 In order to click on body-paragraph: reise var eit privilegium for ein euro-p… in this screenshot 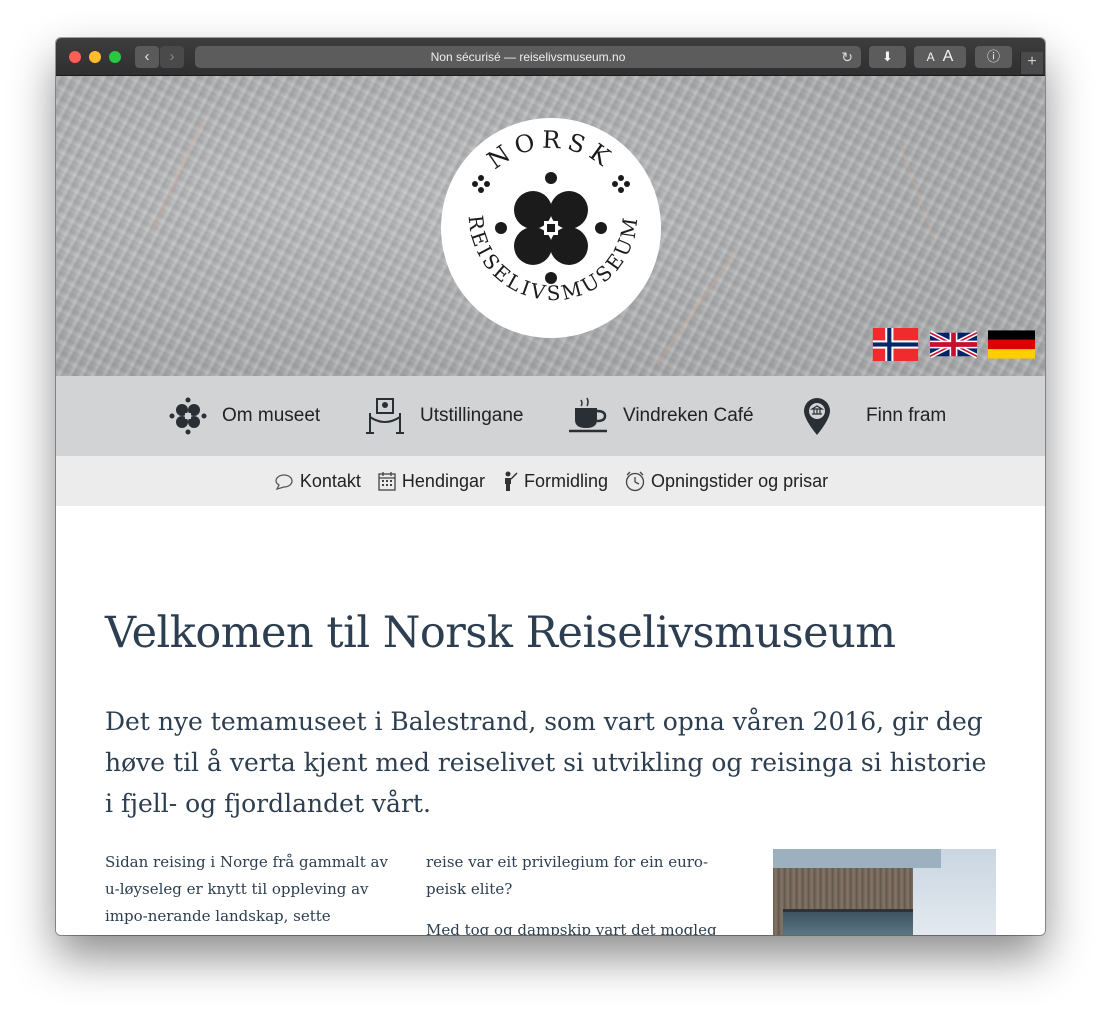, I will do `click(567, 875)`.